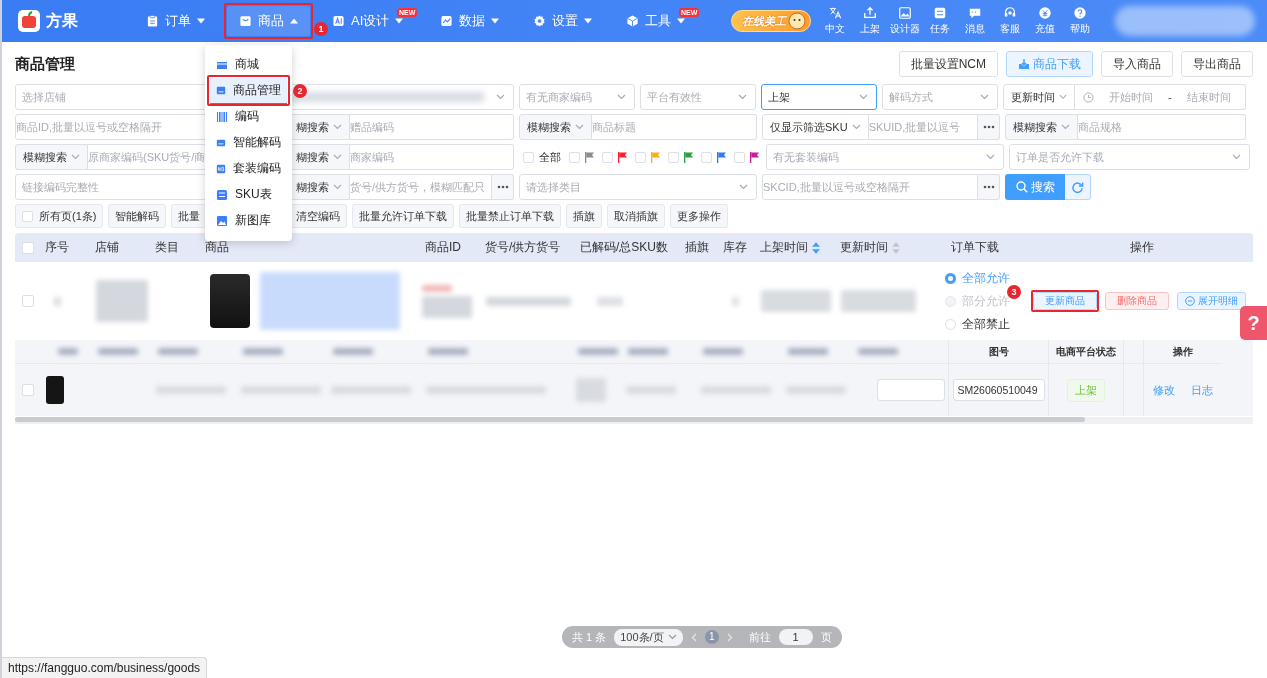 The height and width of the screenshot is (678, 1267). I want to click on step-badge: 3, so click(1014, 292).